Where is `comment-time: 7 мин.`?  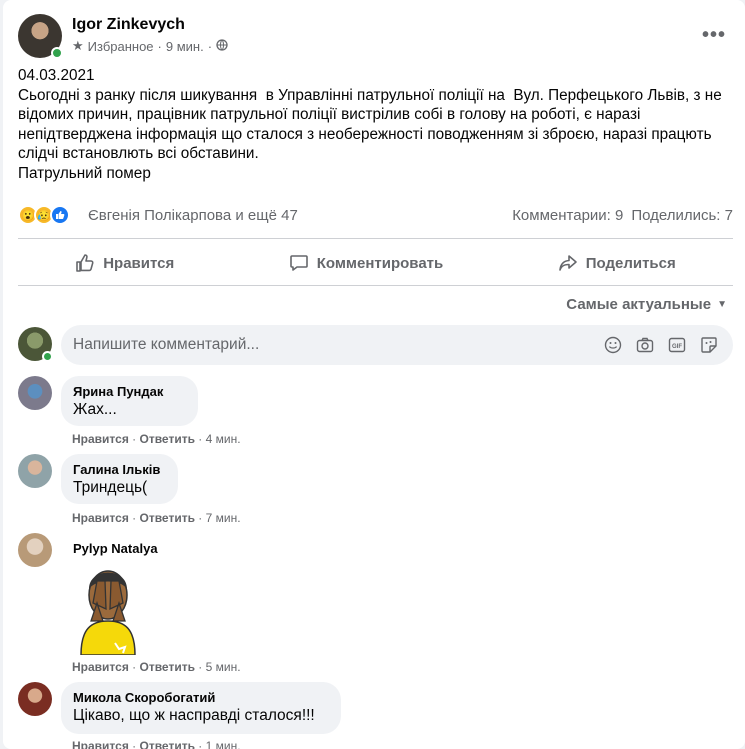 comment-time: 7 мин. is located at coordinates (223, 518).